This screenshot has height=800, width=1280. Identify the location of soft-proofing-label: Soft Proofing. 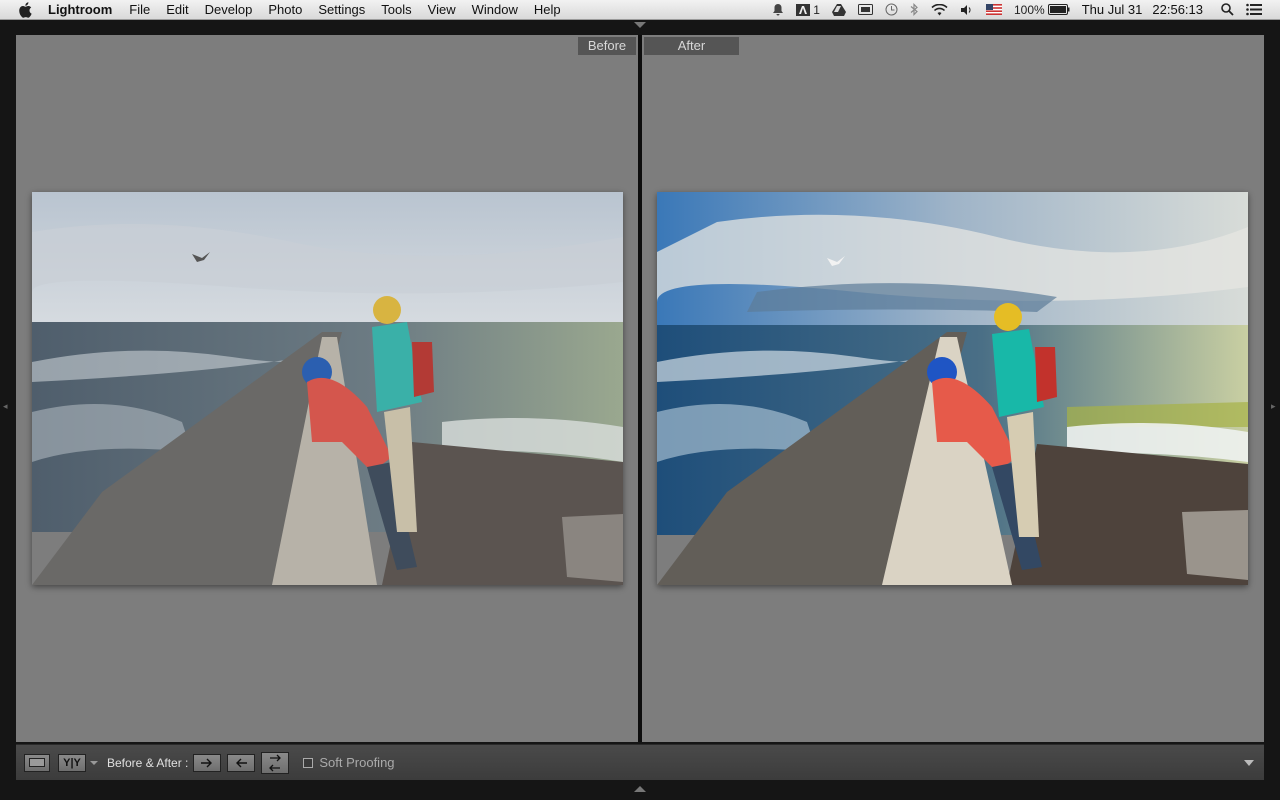
(356, 762).